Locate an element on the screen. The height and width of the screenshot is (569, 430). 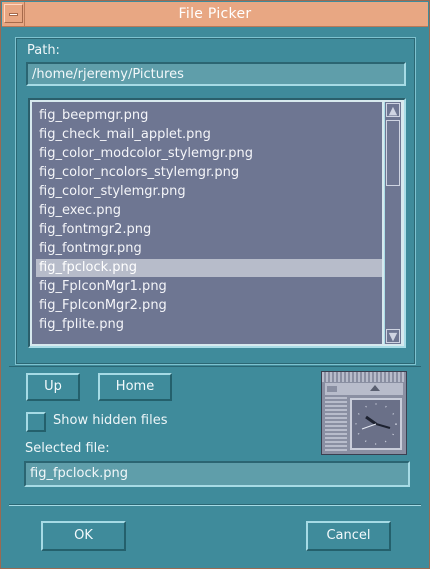
cancel-button: Cancel is located at coordinates (348, 536).